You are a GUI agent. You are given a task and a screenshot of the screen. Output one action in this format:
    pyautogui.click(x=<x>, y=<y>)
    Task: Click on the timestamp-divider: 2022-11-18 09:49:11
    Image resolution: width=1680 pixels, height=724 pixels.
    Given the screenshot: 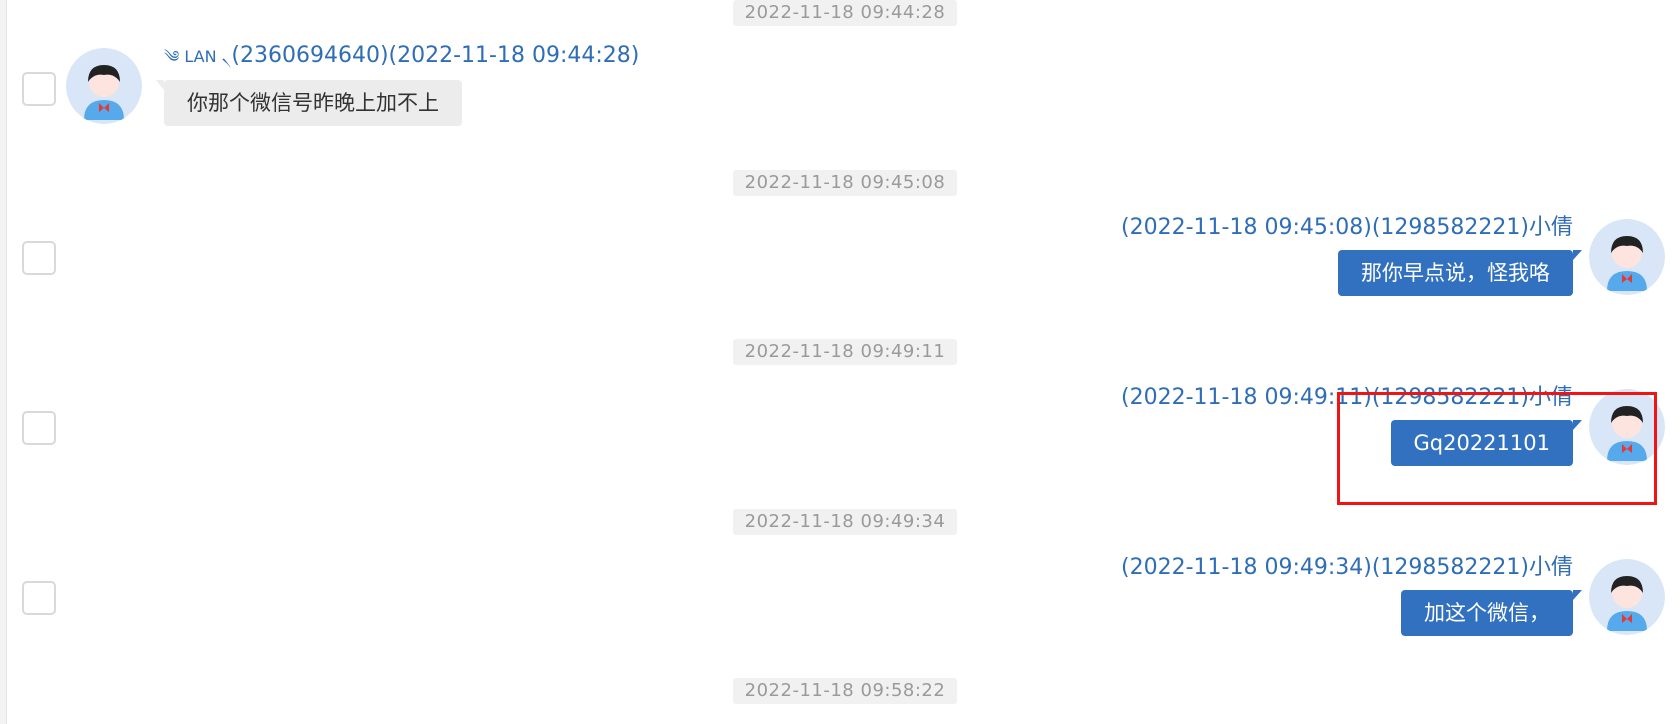 What is the action you would take?
    pyautogui.click(x=845, y=352)
    